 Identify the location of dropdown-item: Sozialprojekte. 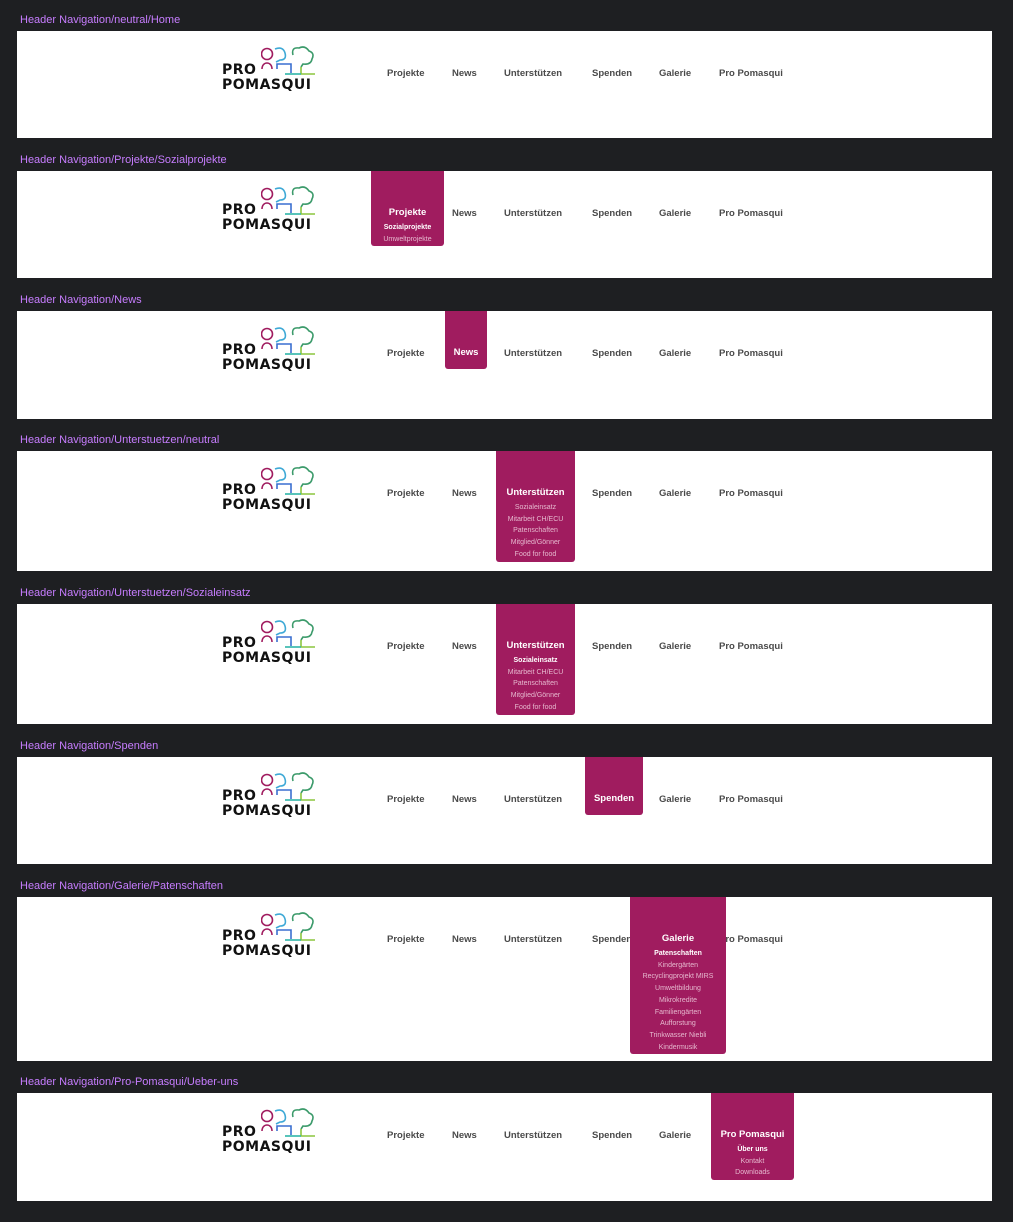
(407, 228).